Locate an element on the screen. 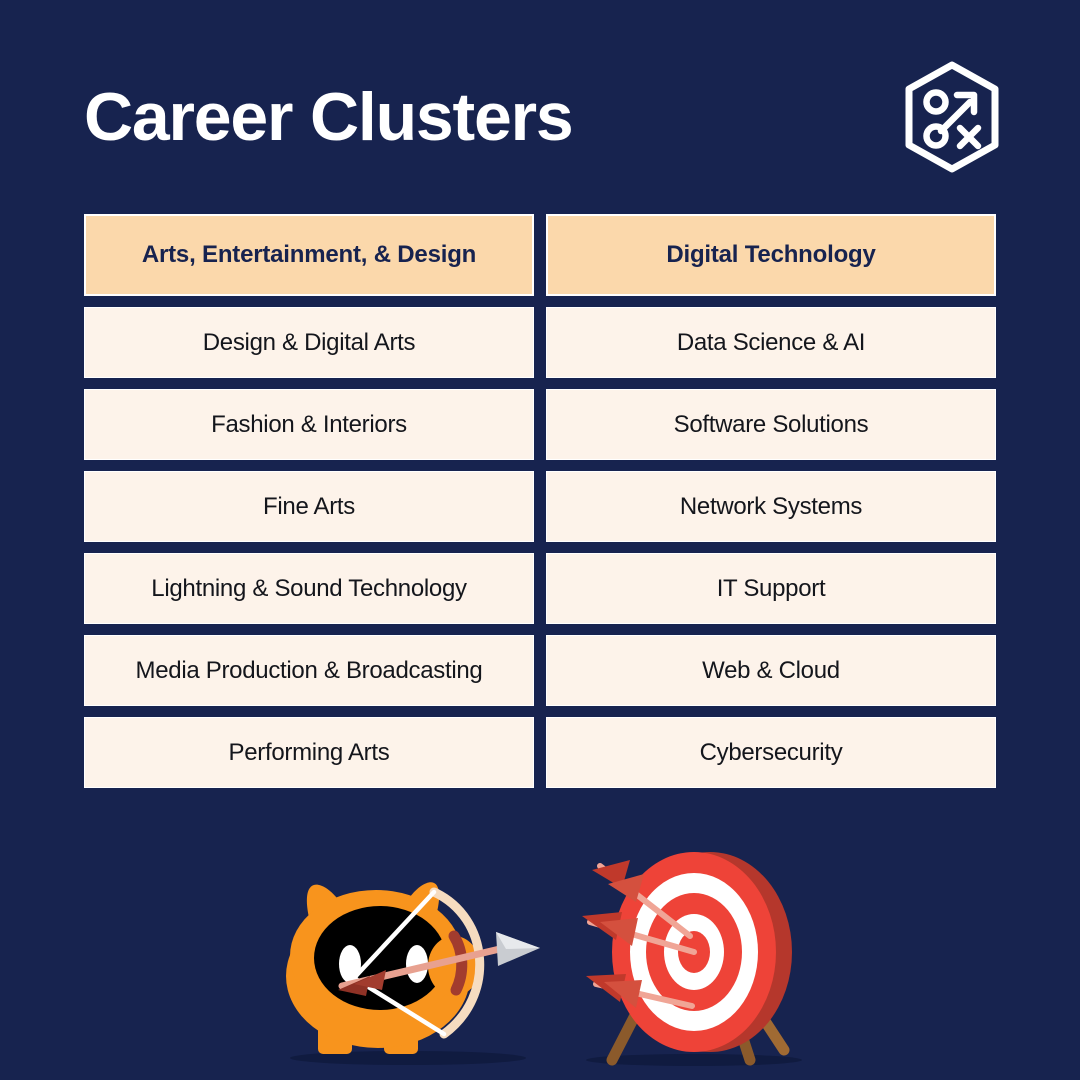 The width and height of the screenshot is (1080, 1080). cluster-item-label: Data Science & AI is located at coordinates (771, 342).